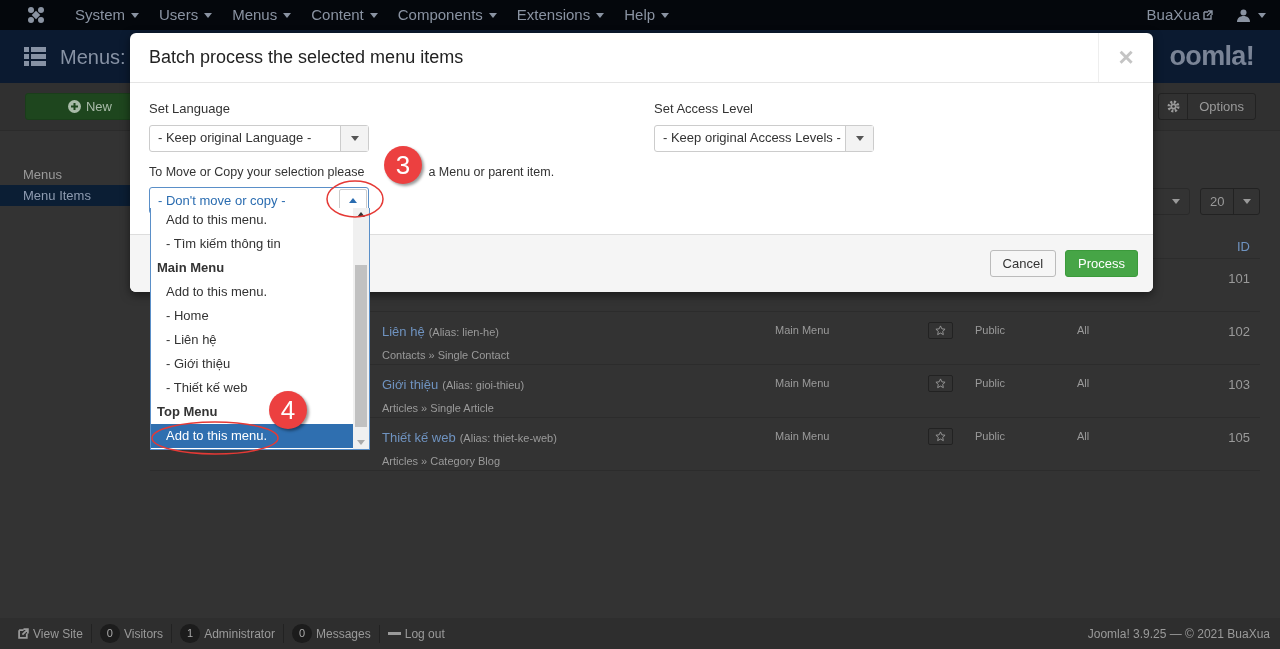 The image size is (1280, 649). What do you see at coordinates (1173, 106) in the screenshot?
I see `gear-icon` at bounding box center [1173, 106].